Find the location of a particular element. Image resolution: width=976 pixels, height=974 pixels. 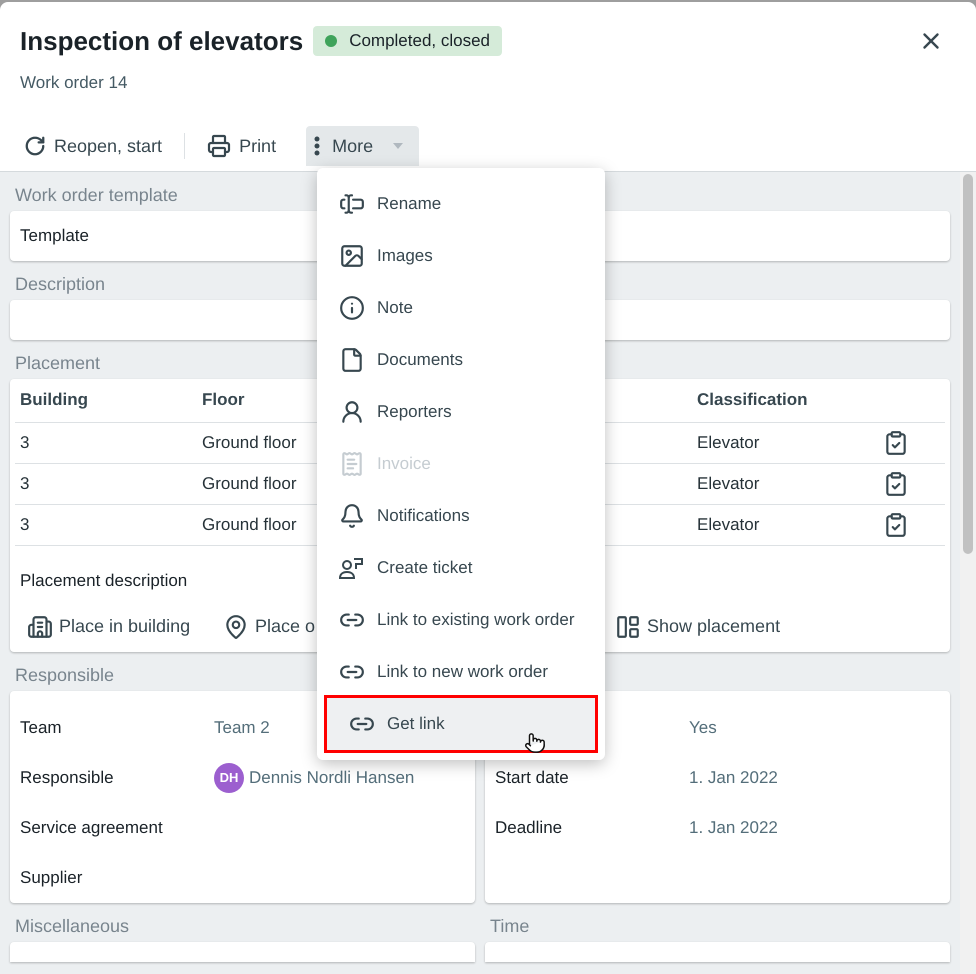

dialog-title: Inspection of elevators is located at coordinates (162, 41).